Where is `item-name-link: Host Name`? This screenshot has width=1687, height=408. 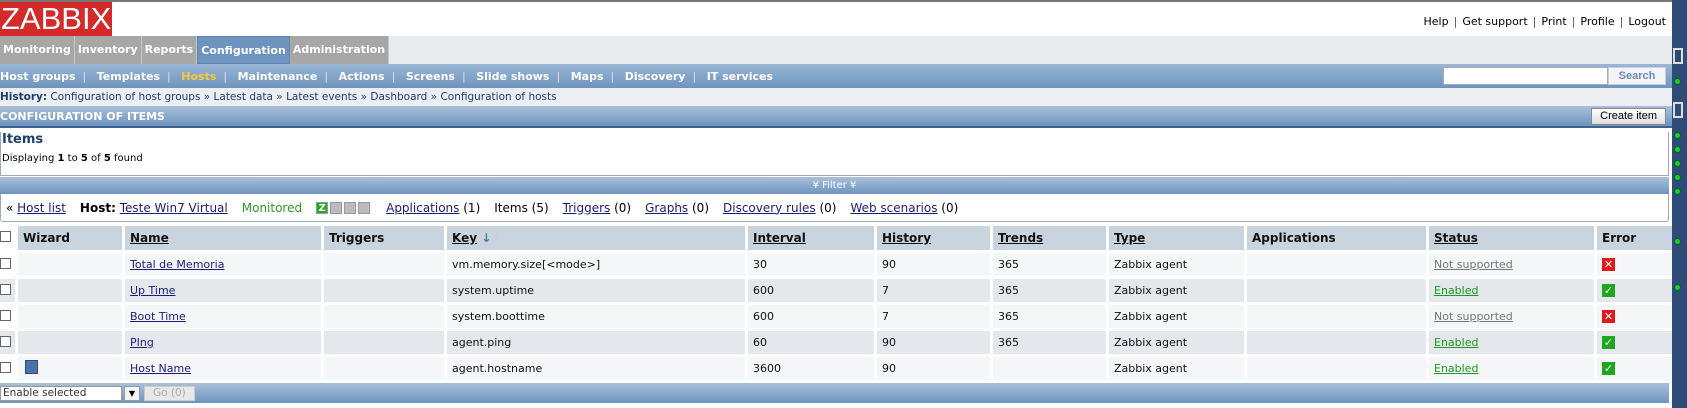
item-name-link: Host Name is located at coordinates (160, 368).